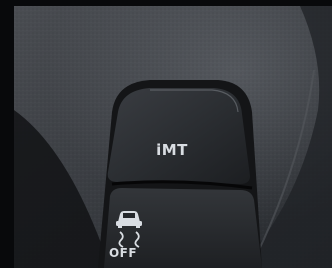 Image resolution: width=332 pixels, height=268 pixels. I want to click on imt-label: iMT, so click(172, 150).